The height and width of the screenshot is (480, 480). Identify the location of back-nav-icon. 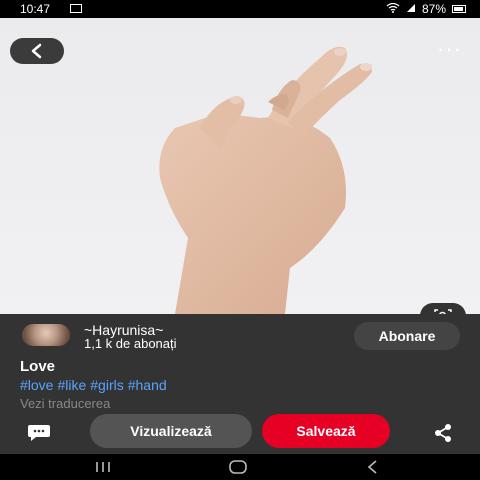
(373, 467).